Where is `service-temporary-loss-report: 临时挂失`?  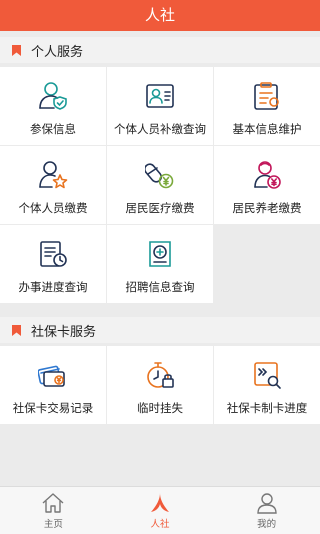 service-temporary-loss-report: 临时挂失 is located at coordinates (160, 385).